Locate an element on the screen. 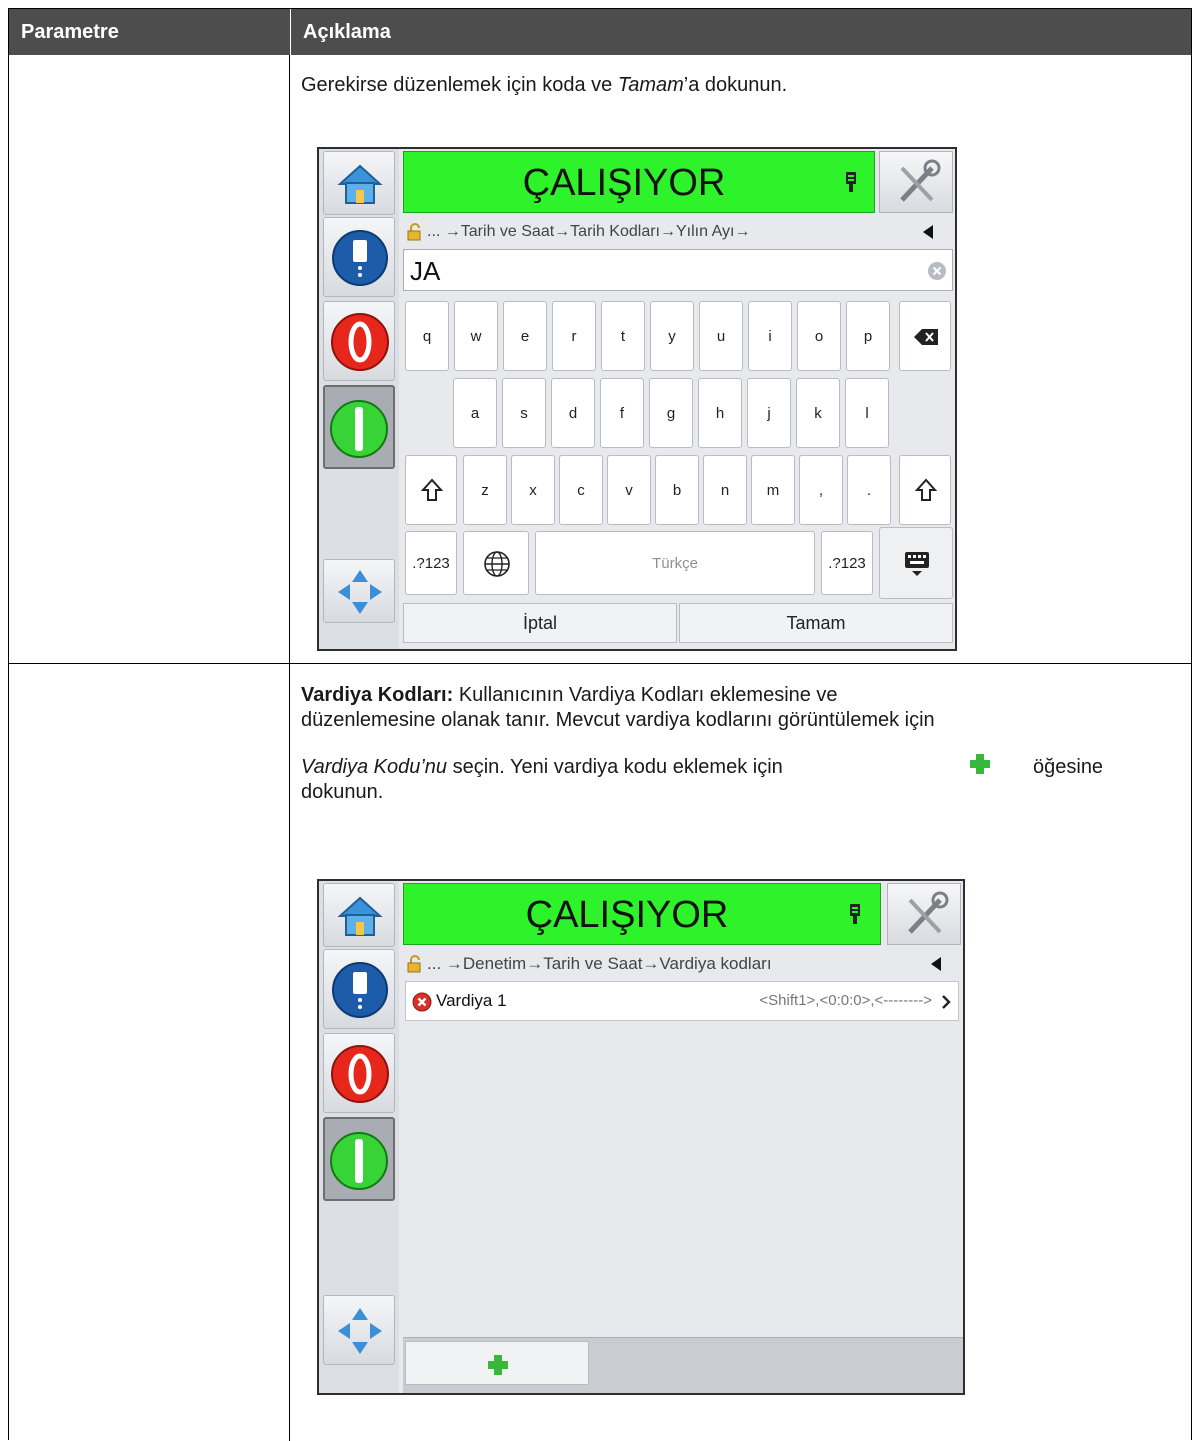 The image size is (1200, 1441). key-keys_row1-6: u is located at coordinates (721, 336).